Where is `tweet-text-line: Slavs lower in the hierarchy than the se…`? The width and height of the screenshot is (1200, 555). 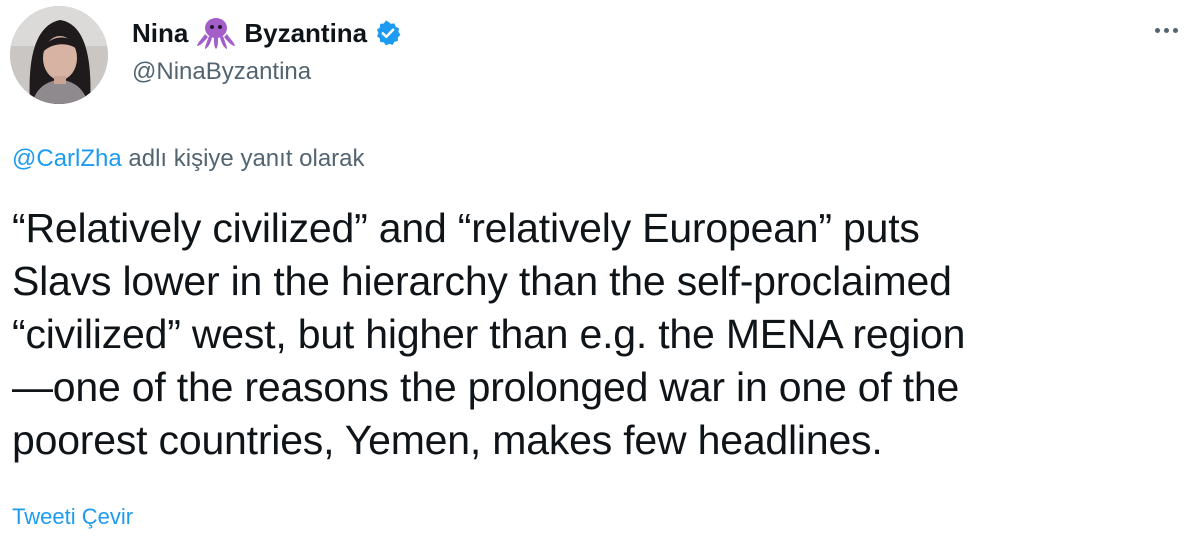
tweet-text-line: Slavs lower in the hierarchy than the se… is located at coordinates (482, 281).